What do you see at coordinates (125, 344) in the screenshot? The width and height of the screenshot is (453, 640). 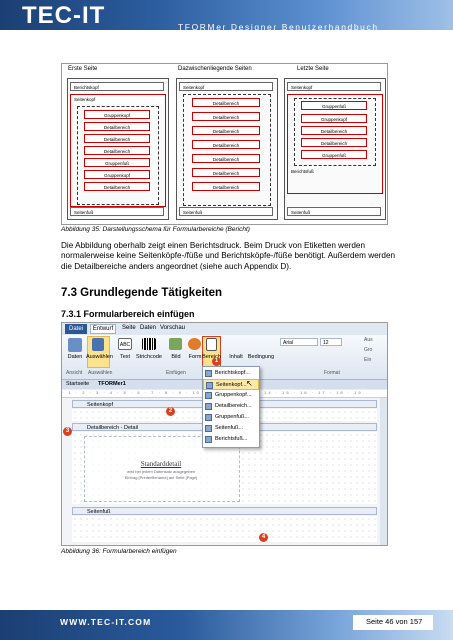 I see `text-icon: ABC` at bounding box center [125, 344].